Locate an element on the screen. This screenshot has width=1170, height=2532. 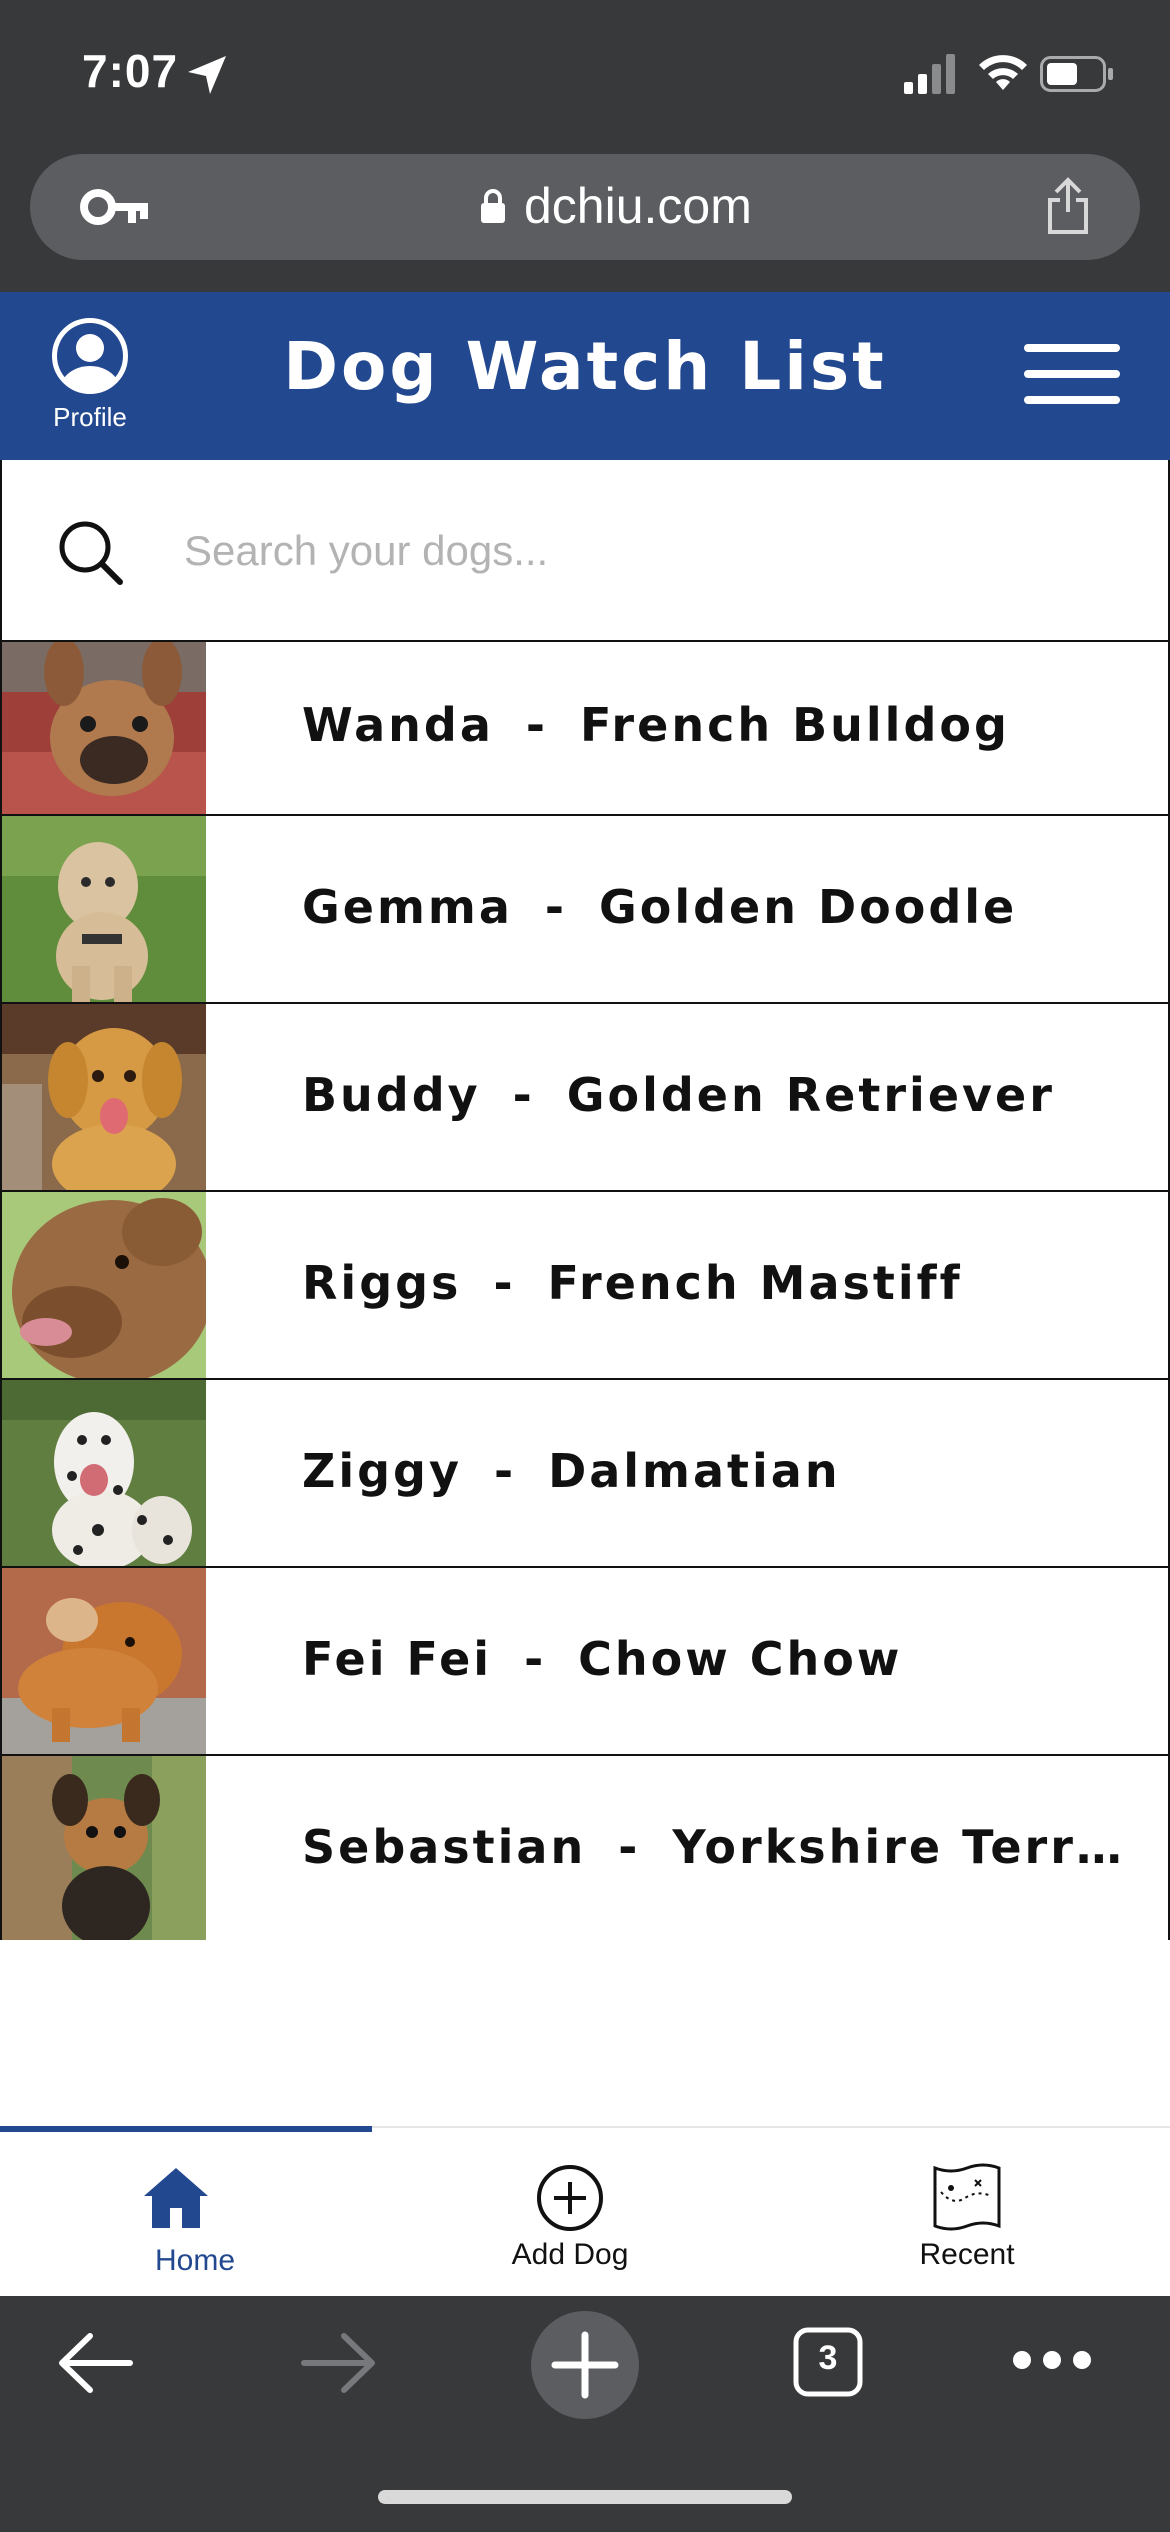
search-bar is located at coordinates (585, 551).